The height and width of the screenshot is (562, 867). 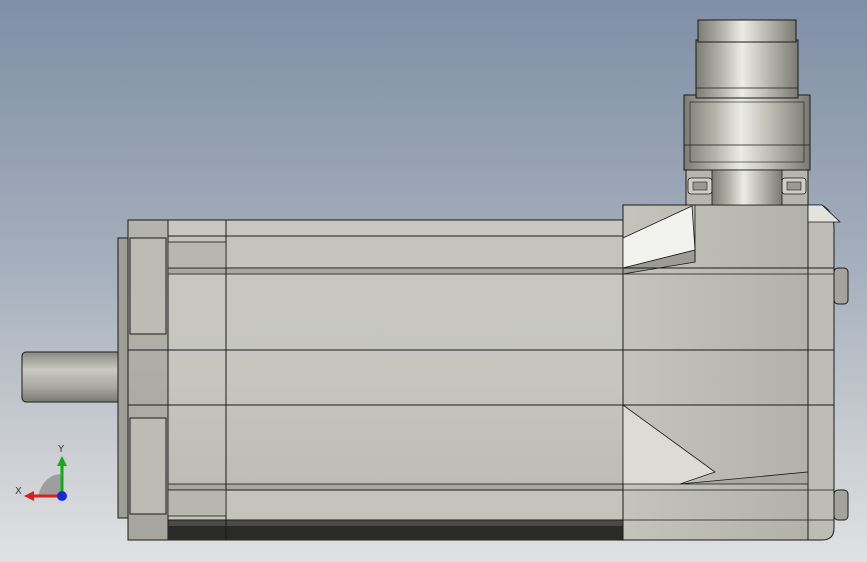 I want to click on x-axis-label: X, so click(x=18, y=491).